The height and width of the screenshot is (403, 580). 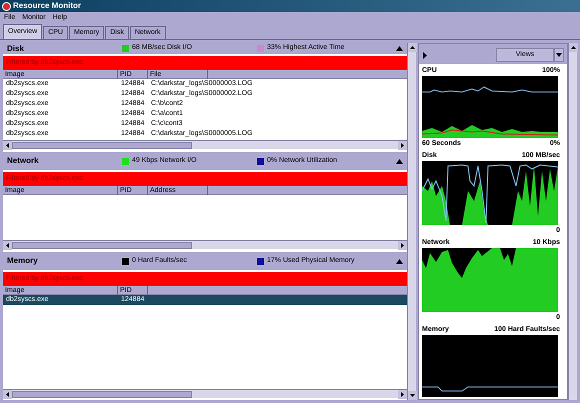 I want to click on app-icon, so click(x=6, y=6).